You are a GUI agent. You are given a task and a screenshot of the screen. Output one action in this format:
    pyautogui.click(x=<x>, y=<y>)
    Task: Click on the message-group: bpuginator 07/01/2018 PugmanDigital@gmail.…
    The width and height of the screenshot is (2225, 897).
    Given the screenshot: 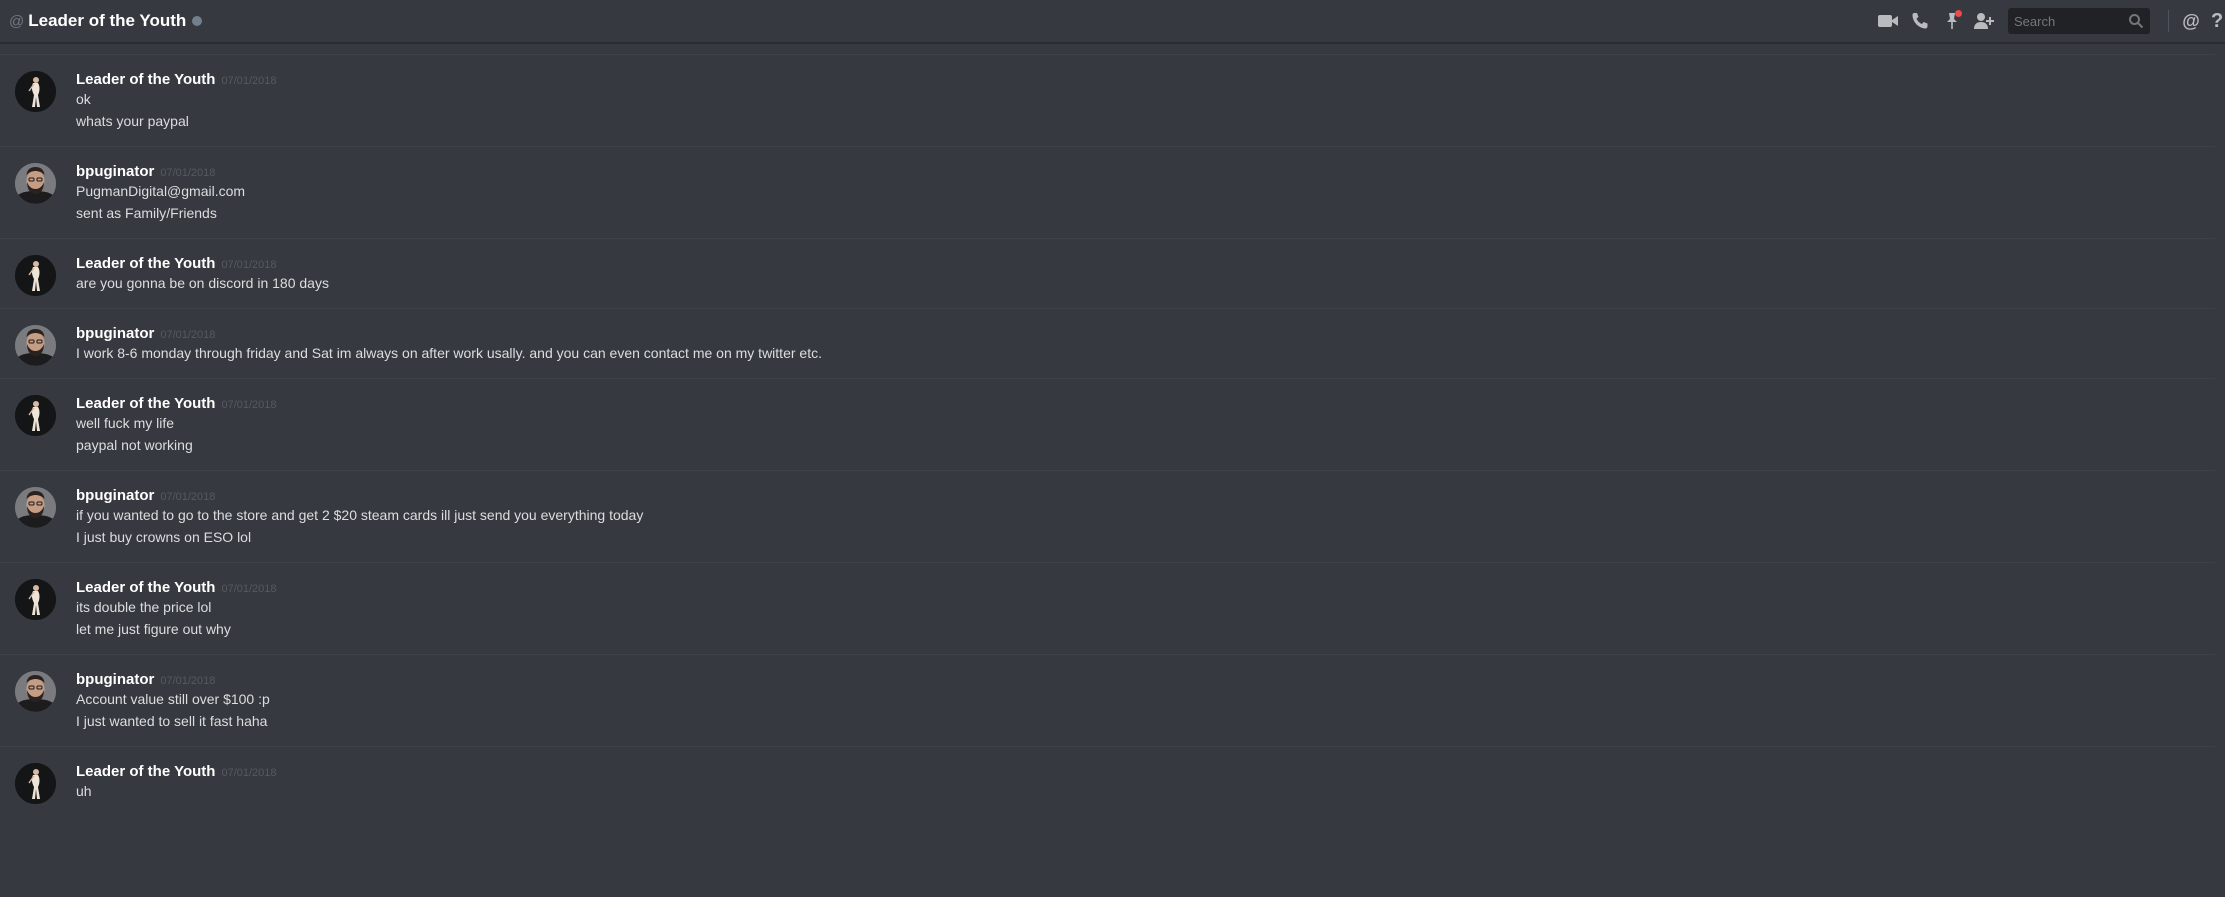 What is the action you would take?
    pyautogui.click(x=1107, y=192)
    